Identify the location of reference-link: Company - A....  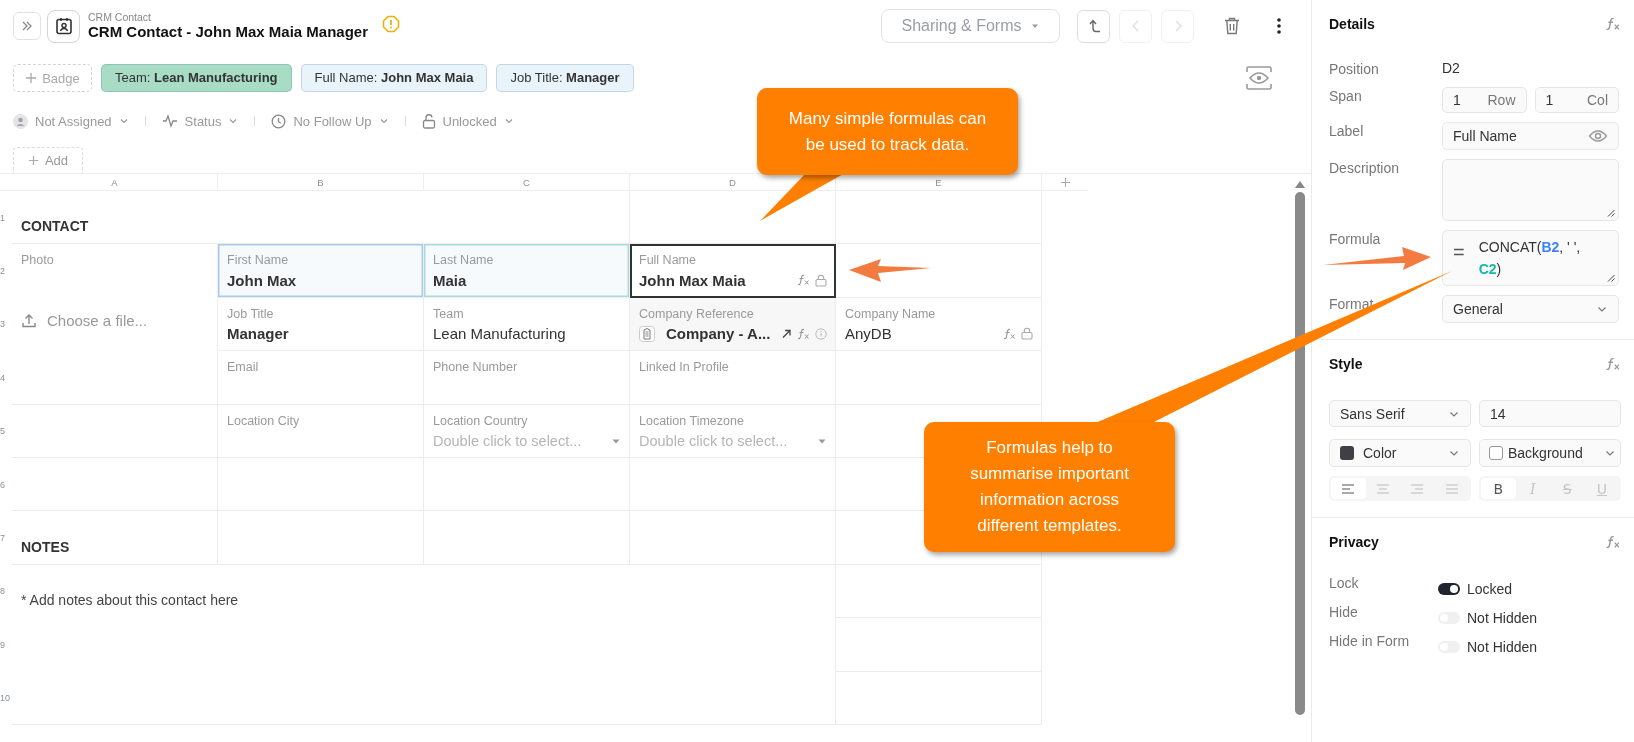
(718, 334).